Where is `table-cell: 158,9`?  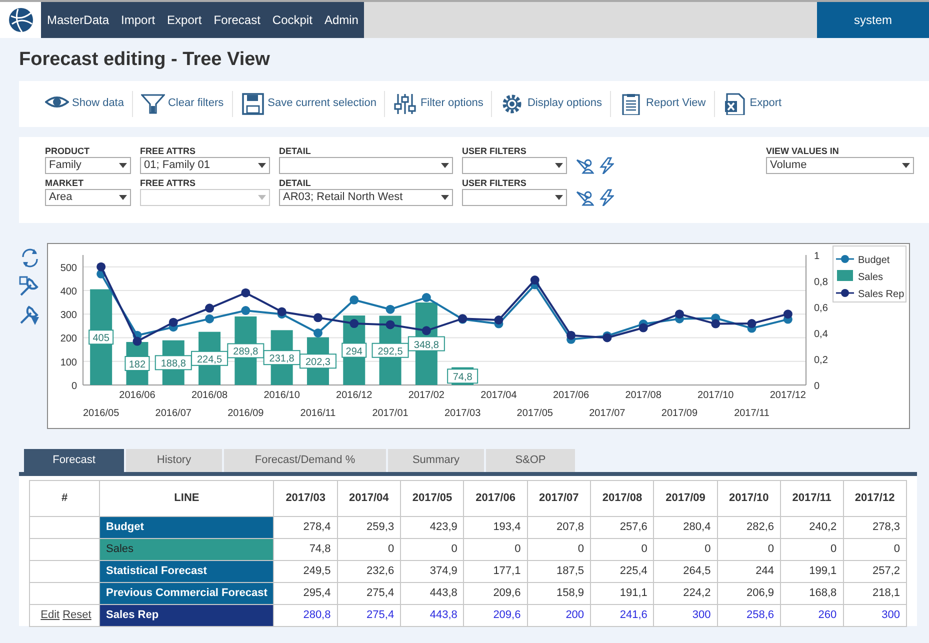
table-cell: 158,9 is located at coordinates (559, 593).